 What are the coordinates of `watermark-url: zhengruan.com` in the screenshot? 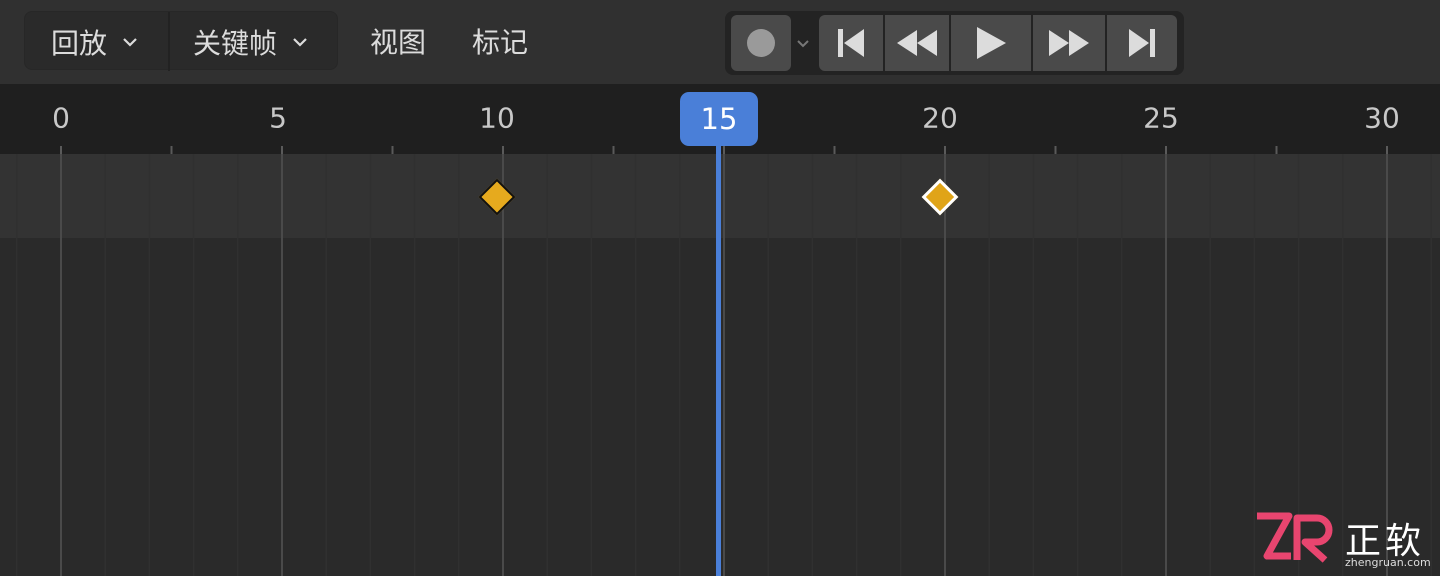 It's located at (1388, 562).